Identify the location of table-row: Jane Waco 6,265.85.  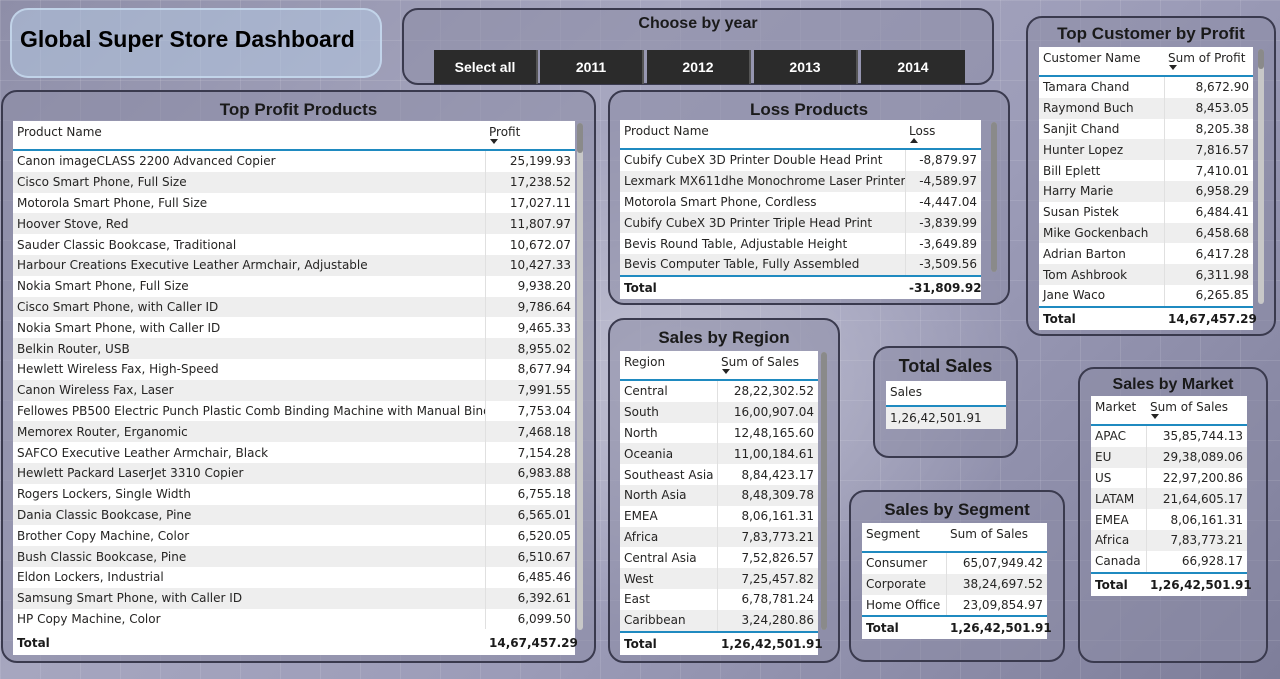
(1146, 295).